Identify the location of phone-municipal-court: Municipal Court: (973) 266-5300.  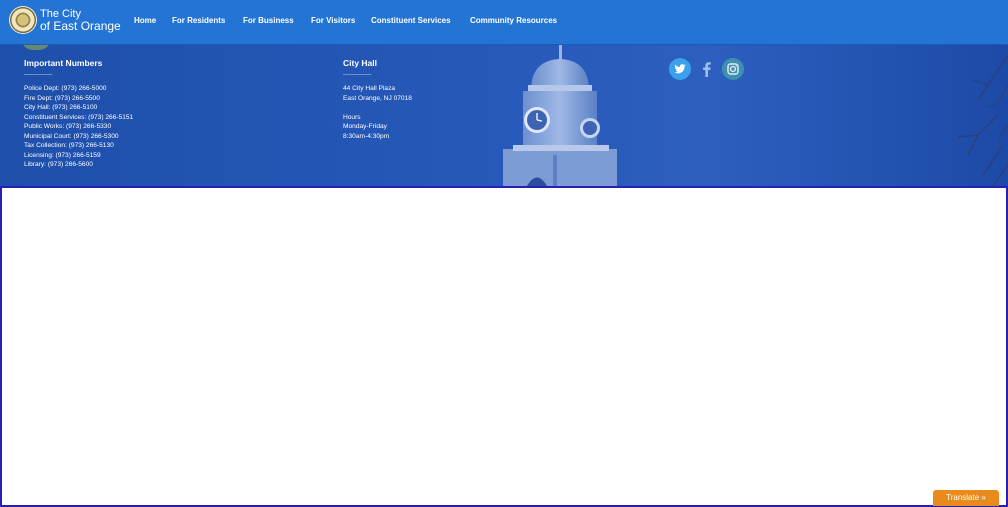
(71, 136).